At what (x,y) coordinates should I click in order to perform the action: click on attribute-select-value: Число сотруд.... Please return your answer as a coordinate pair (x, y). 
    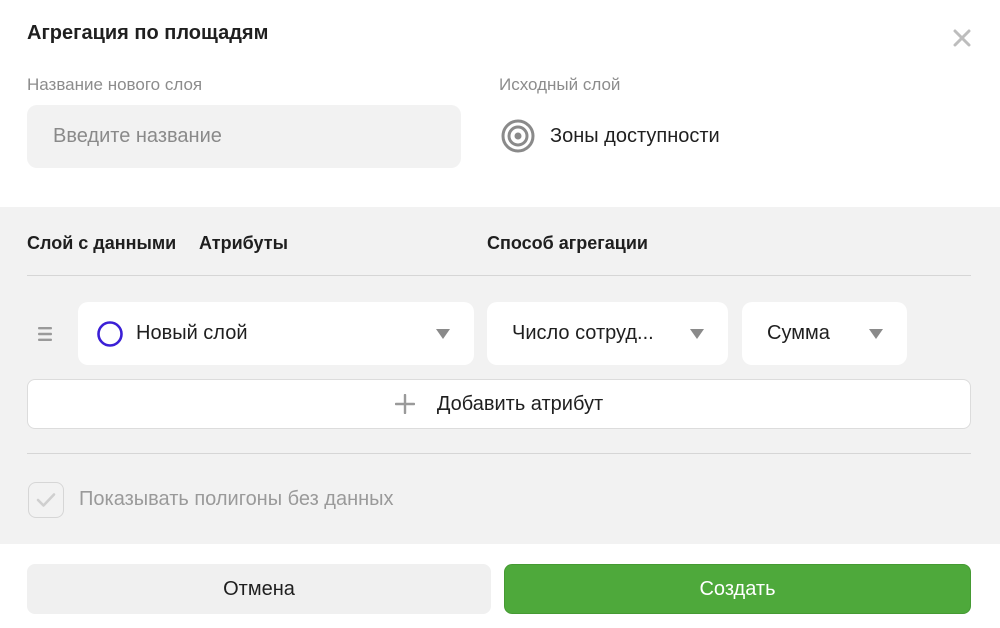
    Looking at the image, I should click on (583, 333).